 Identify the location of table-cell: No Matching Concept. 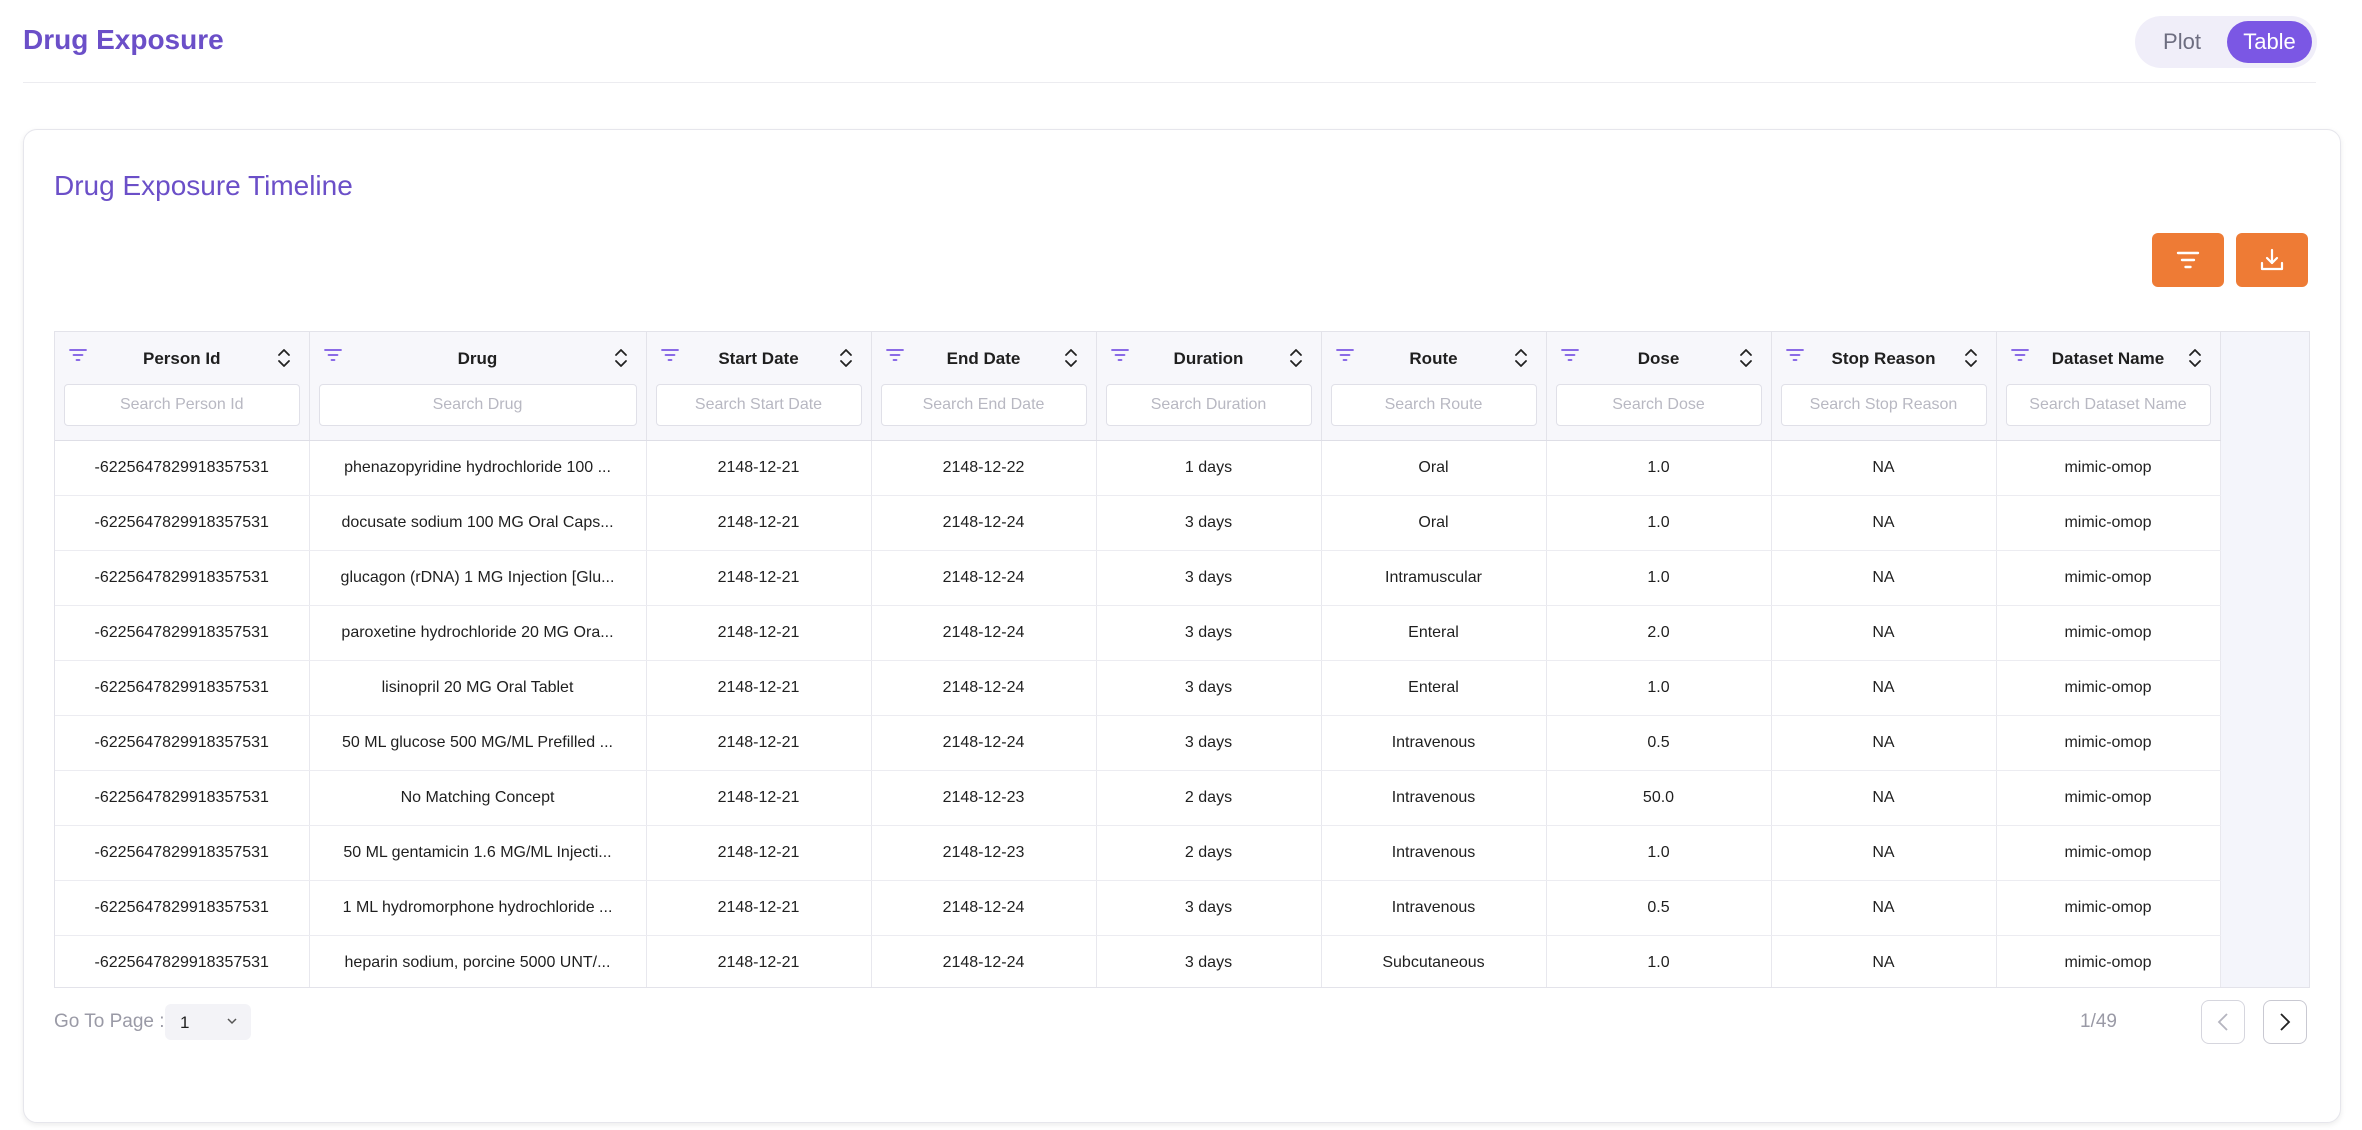
(478, 798).